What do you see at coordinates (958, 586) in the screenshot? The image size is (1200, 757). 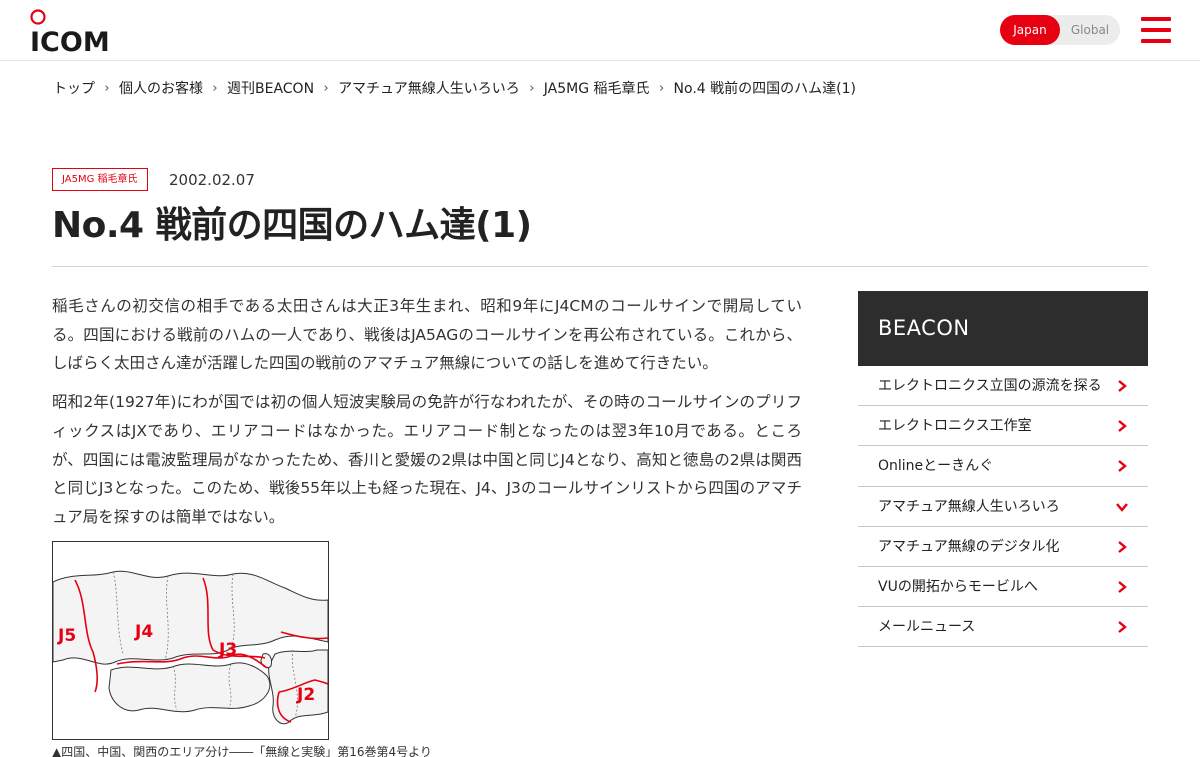 I see `sidebar-item-label: VUの開拓からモービルへ` at bounding box center [958, 586].